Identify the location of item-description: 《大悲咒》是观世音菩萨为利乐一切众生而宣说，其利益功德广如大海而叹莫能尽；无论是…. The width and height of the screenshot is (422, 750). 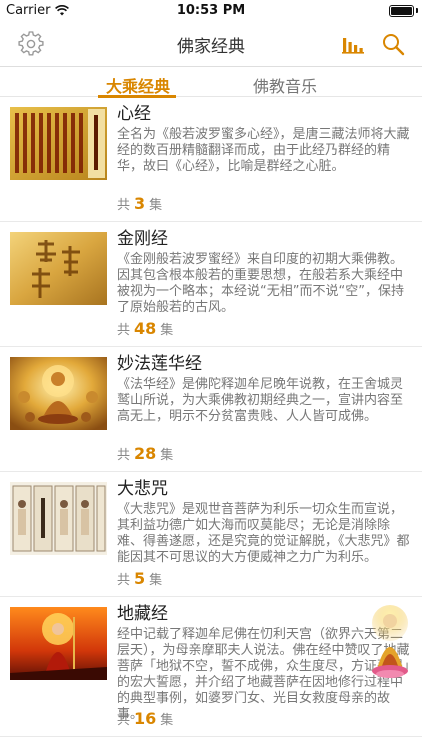
(263, 533).